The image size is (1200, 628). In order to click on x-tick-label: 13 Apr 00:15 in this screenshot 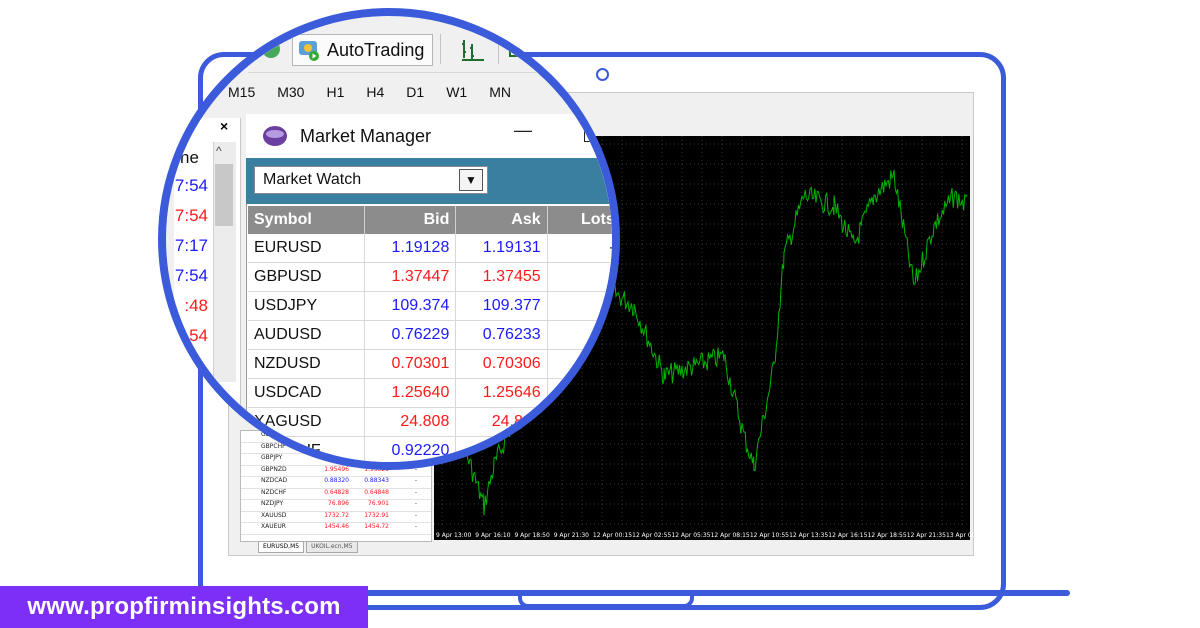, I will do `click(966, 535)`.